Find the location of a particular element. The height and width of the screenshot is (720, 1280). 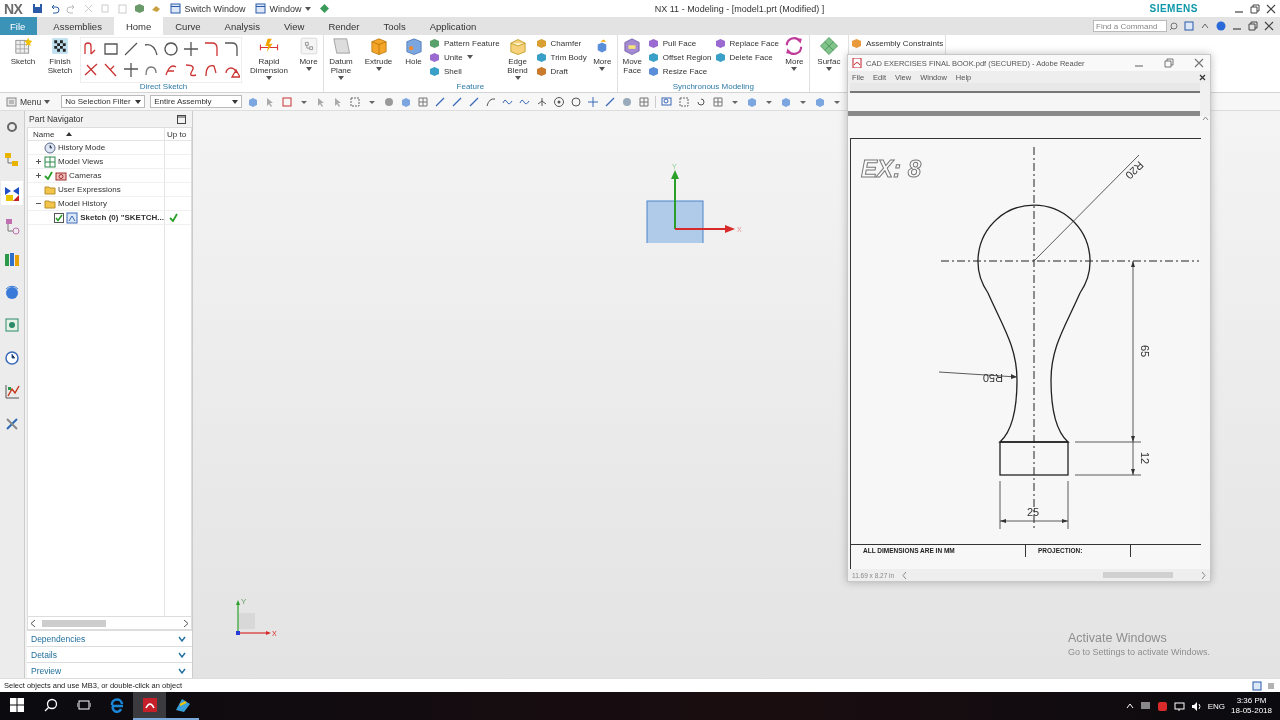

ribbon-button: Assembly Constraints is located at coordinates (897, 43).